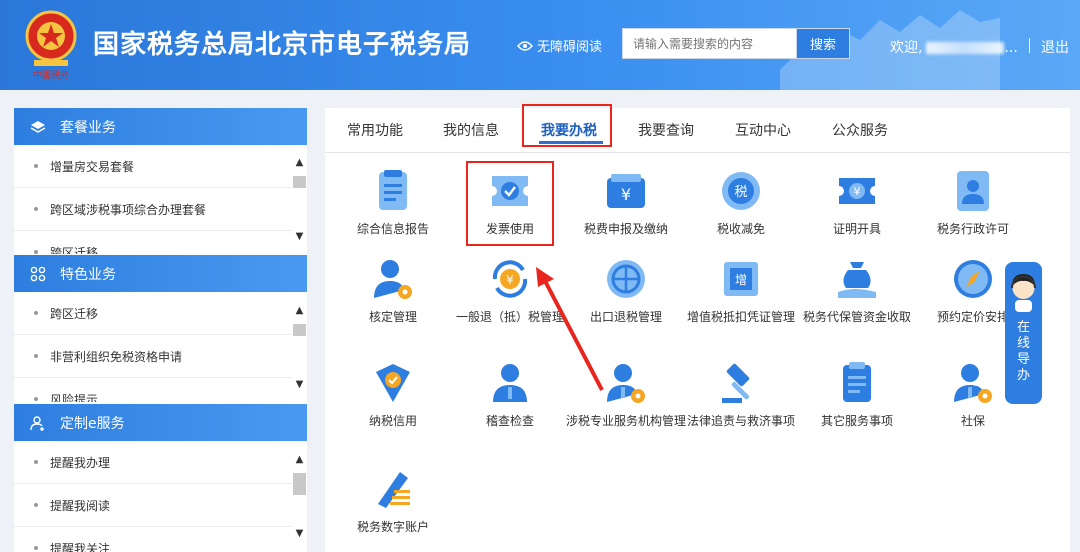 Image resolution: width=1080 pixels, height=552 pixels. I want to click on redacted-username, so click(965, 48).